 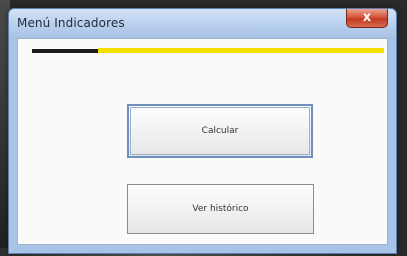 What do you see at coordinates (220, 131) in the screenshot?
I see `calcular-button: Calcular` at bounding box center [220, 131].